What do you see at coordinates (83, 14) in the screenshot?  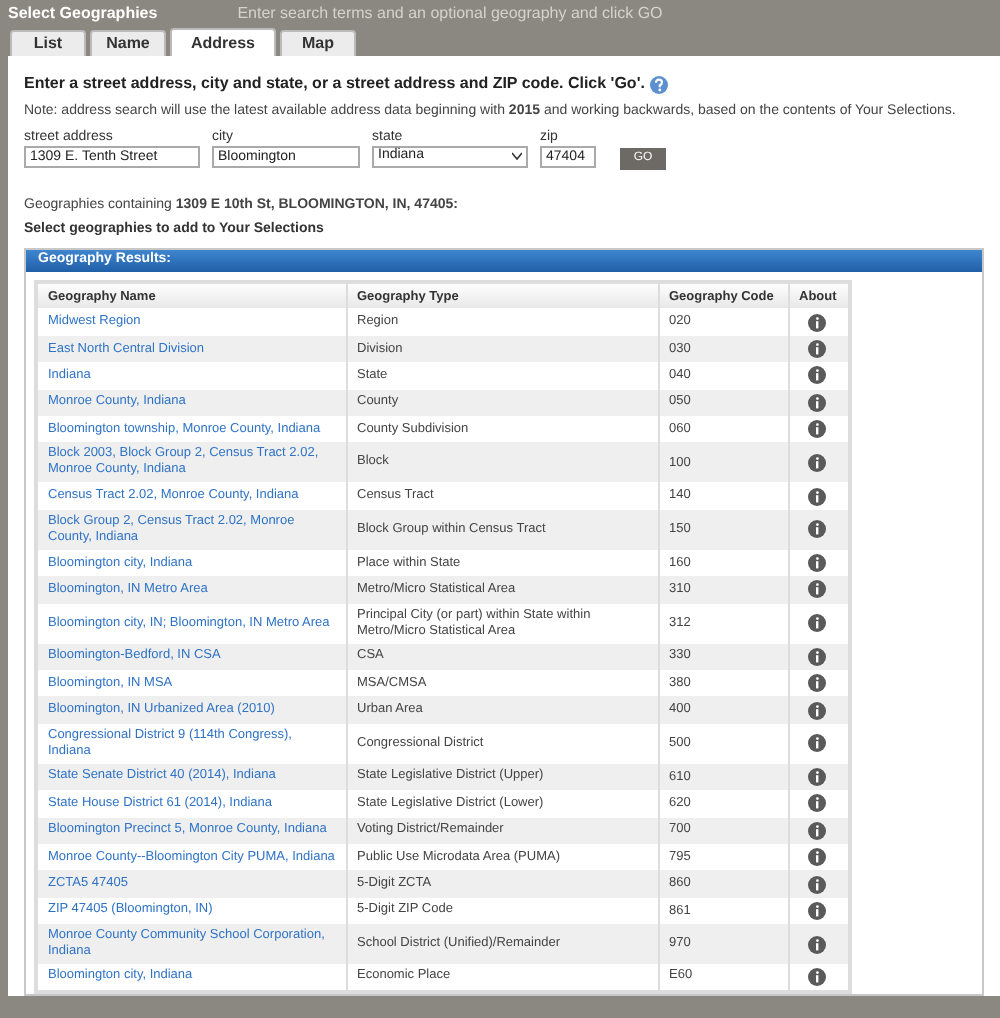 I see `dialog-title: Select Geographies` at bounding box center [83, 14].